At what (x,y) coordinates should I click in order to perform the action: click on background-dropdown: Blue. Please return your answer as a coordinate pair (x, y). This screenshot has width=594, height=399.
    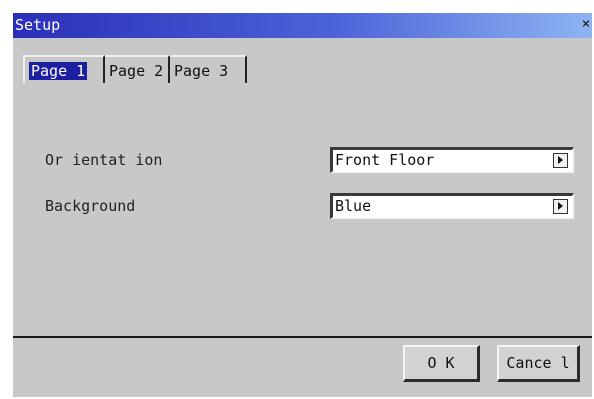
    Looking at the image, I should click on (452, 206).